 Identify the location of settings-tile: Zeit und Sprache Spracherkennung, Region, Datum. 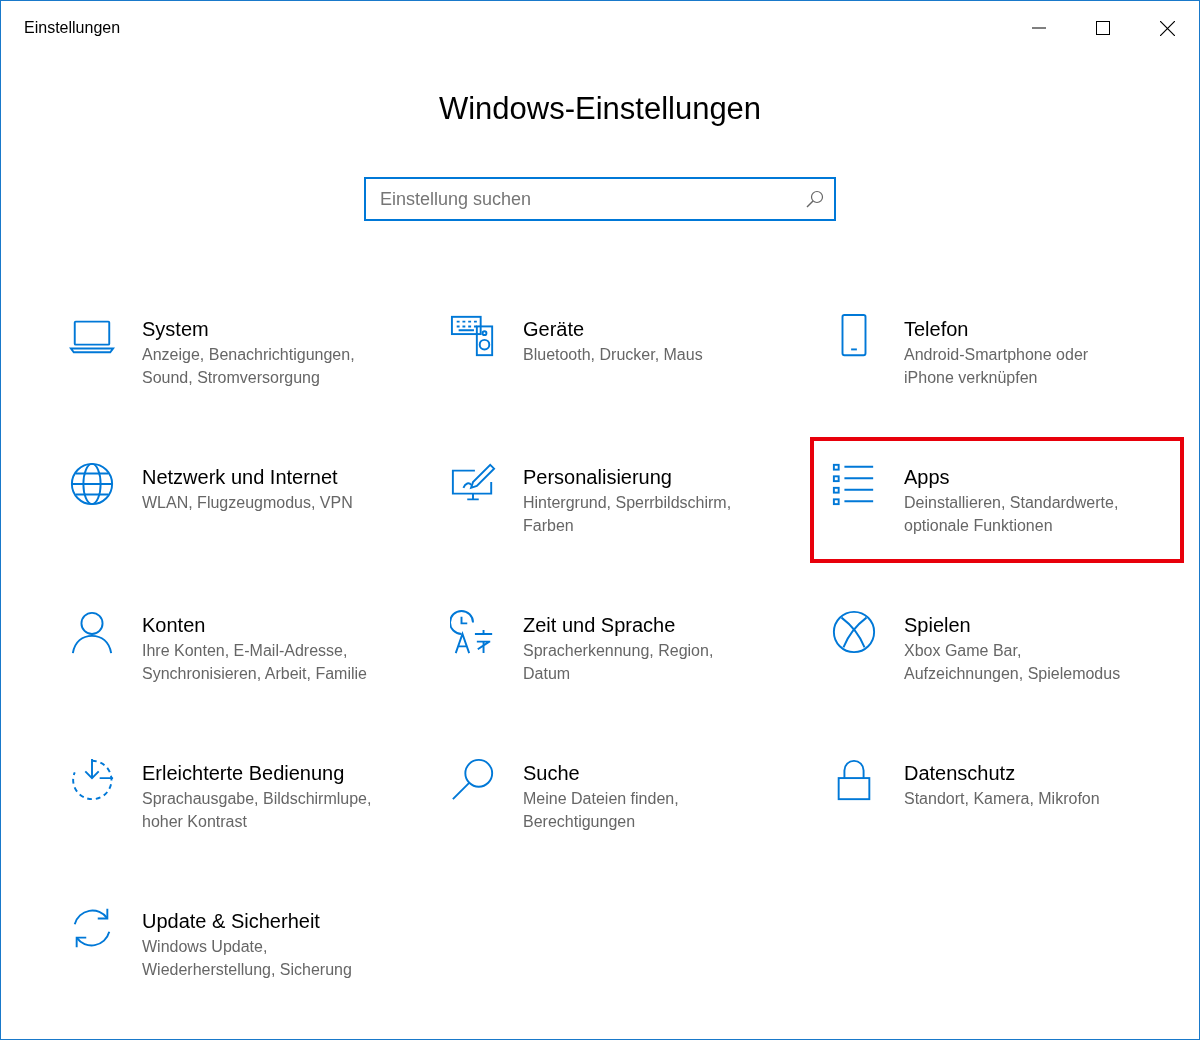
(616, 648).